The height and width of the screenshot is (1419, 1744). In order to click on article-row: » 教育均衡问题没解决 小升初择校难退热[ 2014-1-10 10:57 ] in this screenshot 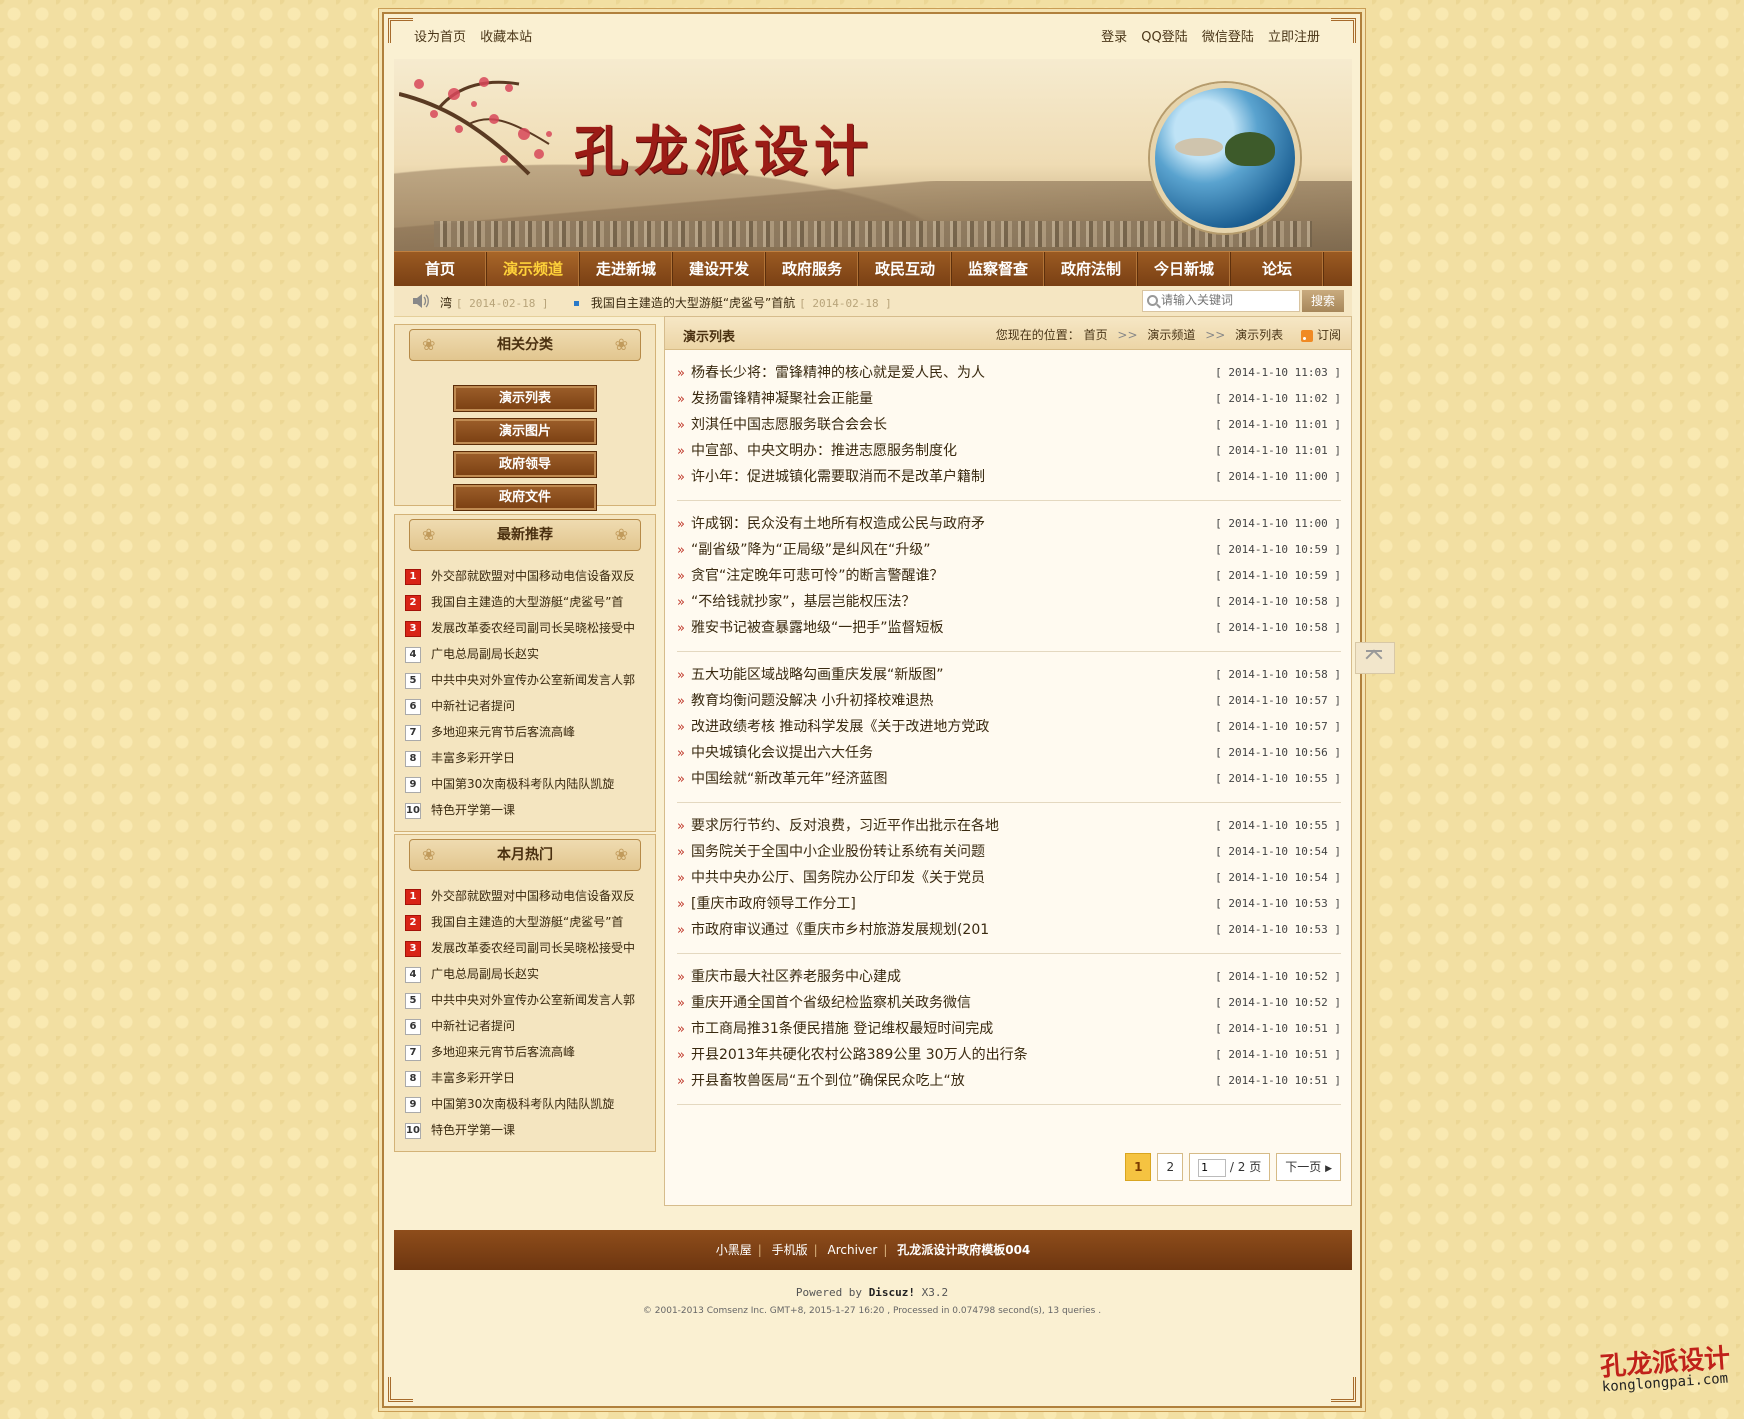, I will do `click(1009, 701)`.